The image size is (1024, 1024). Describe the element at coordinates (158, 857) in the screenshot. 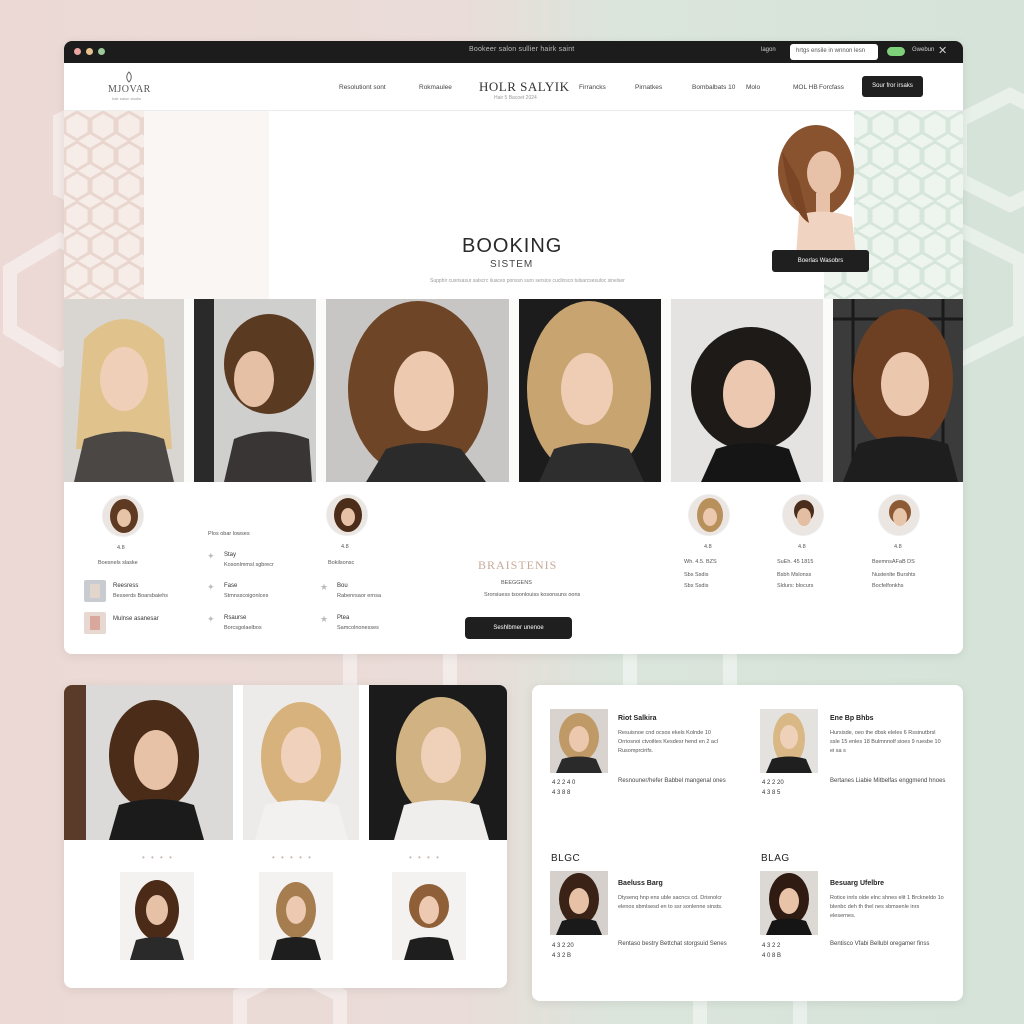

I see `carousel-dots-1: • • • •` at that location.